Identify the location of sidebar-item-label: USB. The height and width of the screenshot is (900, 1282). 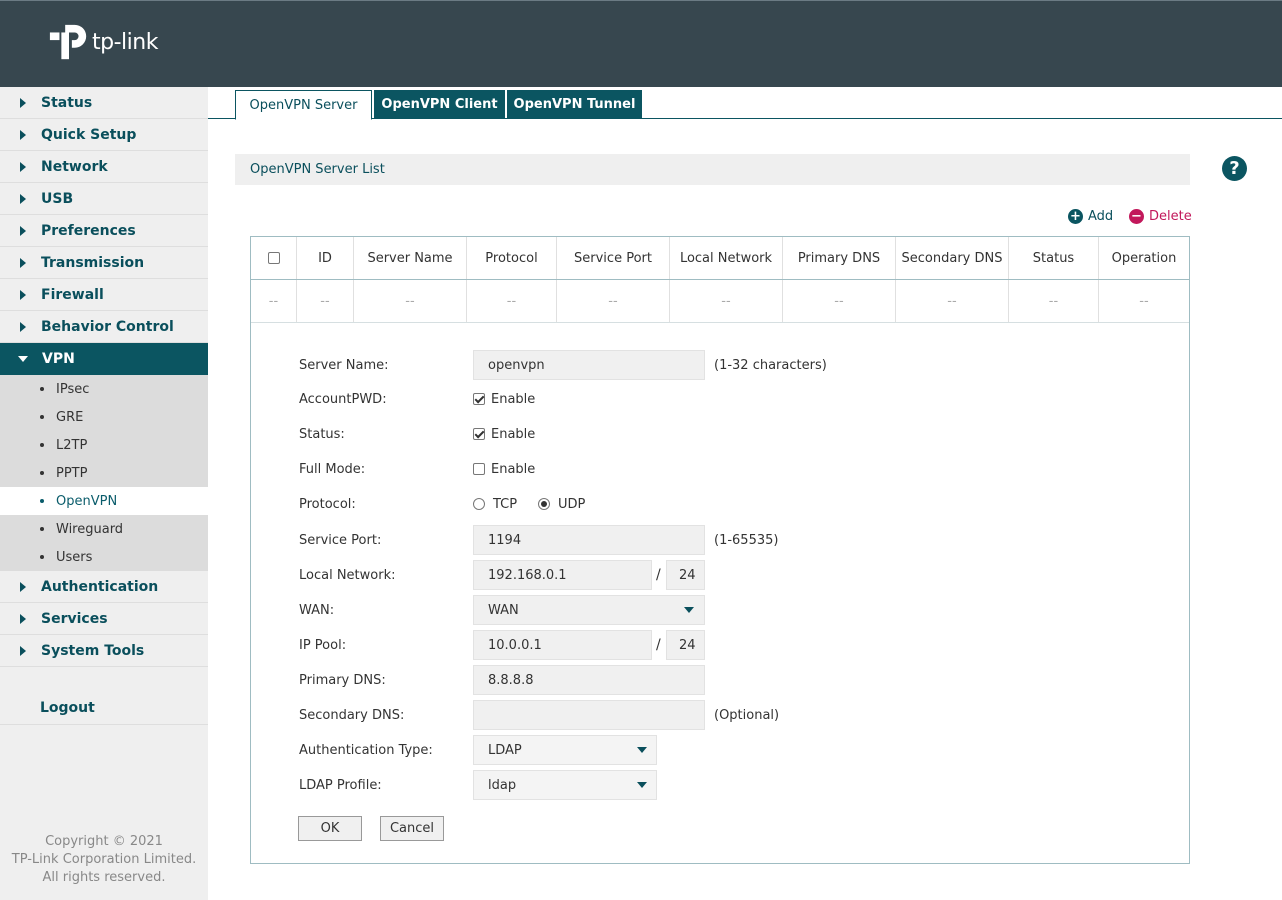
(57, 198).